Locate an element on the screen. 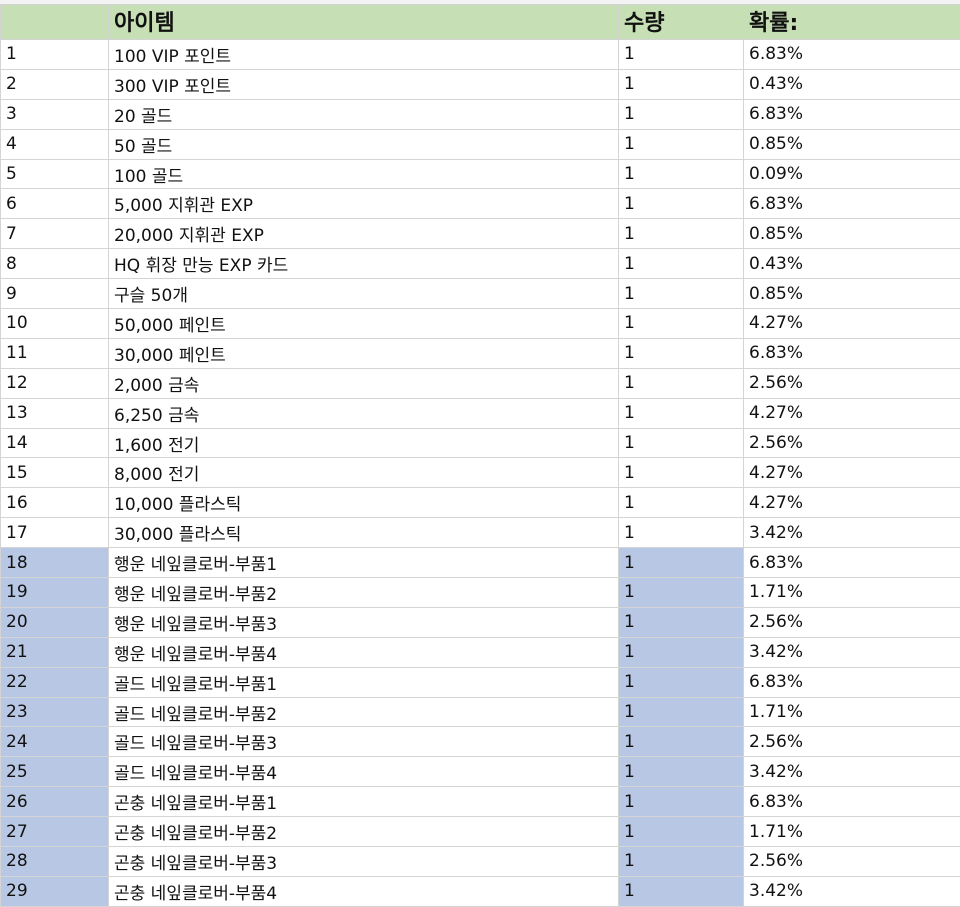 The height and width of the screenshot is (907, 960). item-name-cell: 구슬 50개 is located at coordinates (364, 294).